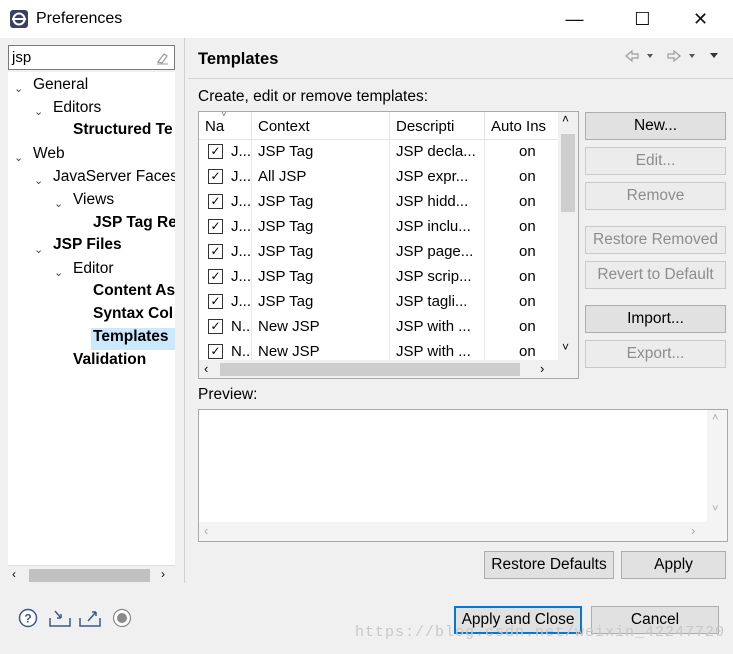  Describe the element at coordinates (77, 110) in the screenshot. I see `tree-node-editors: Editors` at that location.